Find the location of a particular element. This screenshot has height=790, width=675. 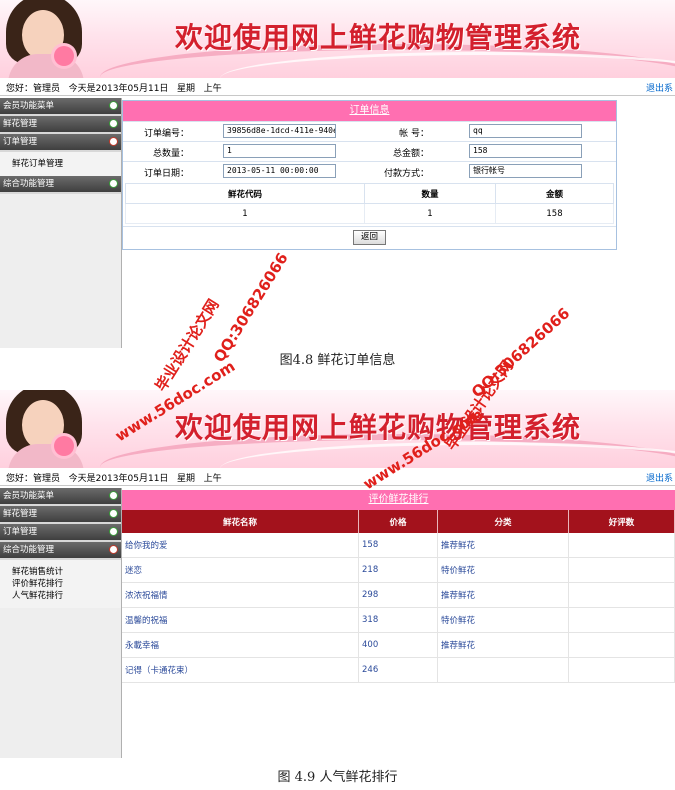

table-row: 温馨的祝福 318 特价鲜花 is located at coordinates (398, 620).